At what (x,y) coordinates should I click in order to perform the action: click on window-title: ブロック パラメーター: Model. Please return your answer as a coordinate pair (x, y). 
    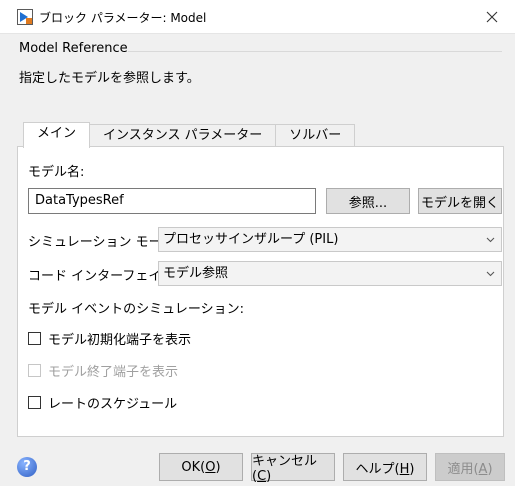
    Looking at the image, I should click on (123, 18).